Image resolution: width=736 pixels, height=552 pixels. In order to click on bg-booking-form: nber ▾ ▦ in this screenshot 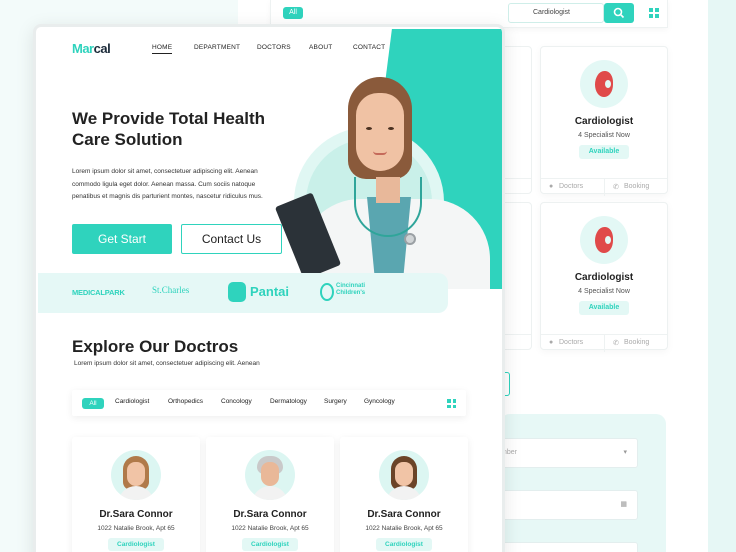, I will do `click(583, 483)`.